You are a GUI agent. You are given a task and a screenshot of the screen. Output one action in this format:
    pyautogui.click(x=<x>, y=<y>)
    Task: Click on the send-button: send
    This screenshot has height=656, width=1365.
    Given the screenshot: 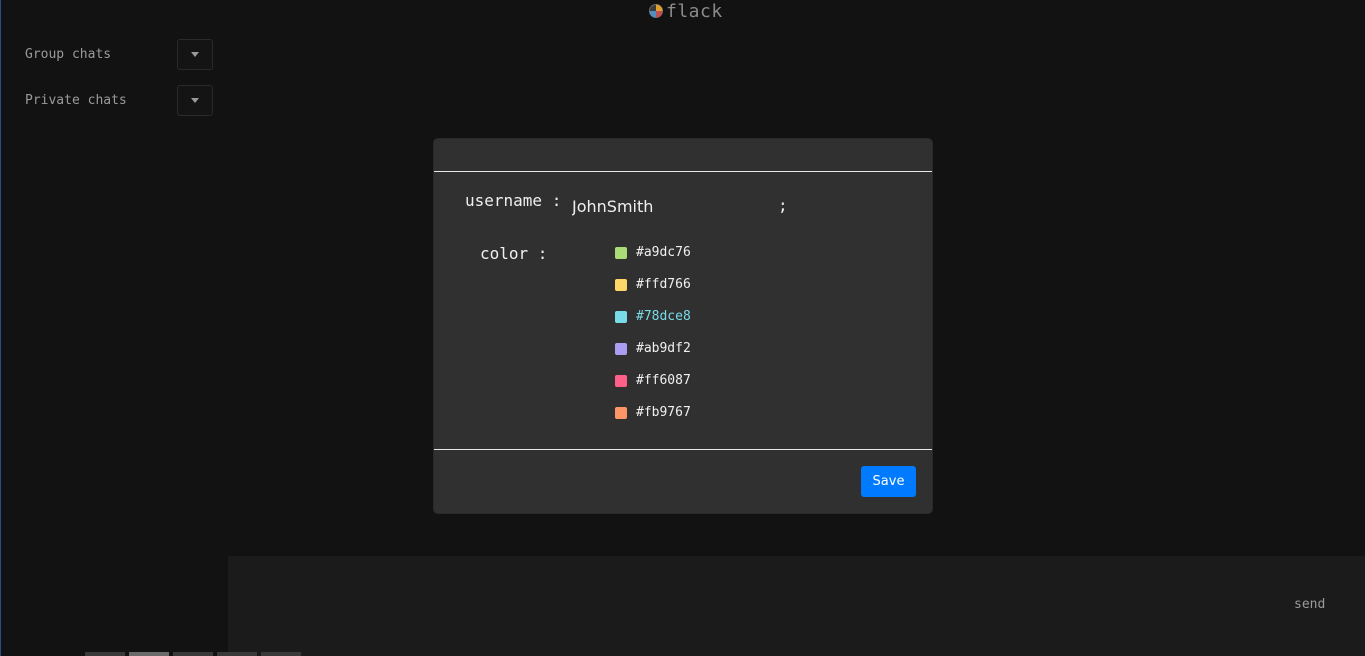 What is the action you would take?
    pyautogui.click(x=1309, y=604)
    